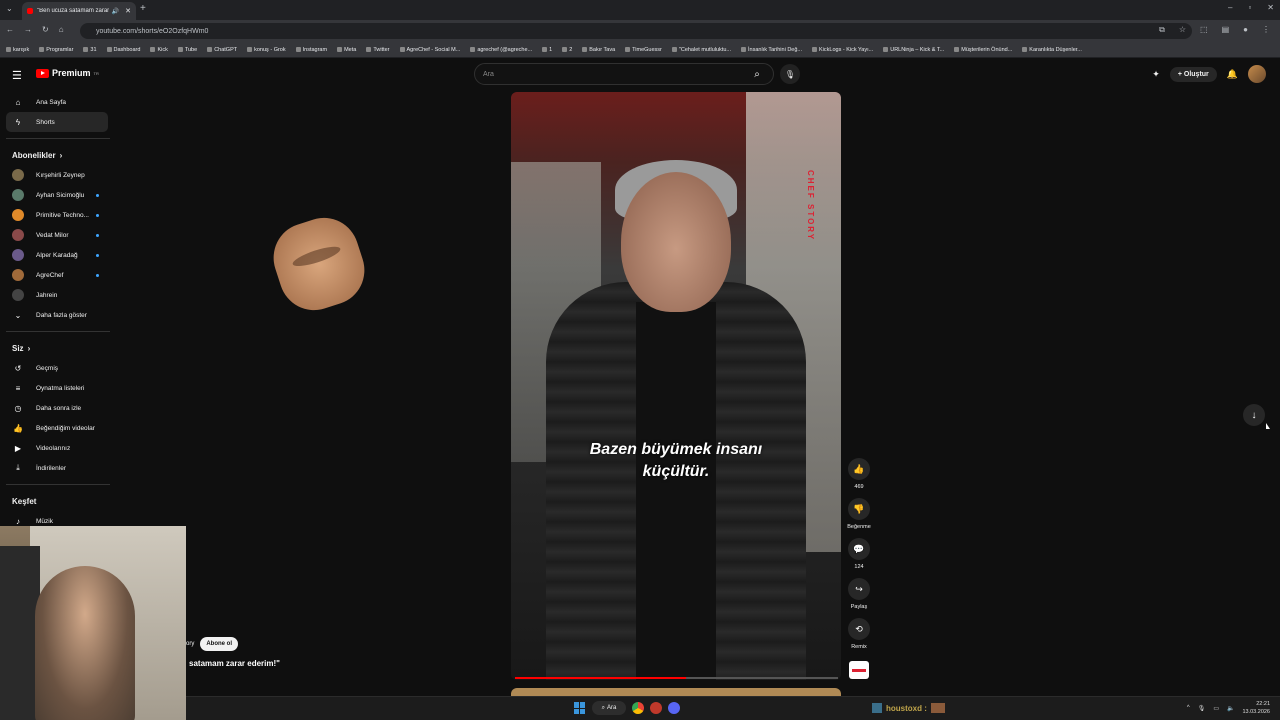  I want to click on reload-icon: ↻, so click(45, 29).